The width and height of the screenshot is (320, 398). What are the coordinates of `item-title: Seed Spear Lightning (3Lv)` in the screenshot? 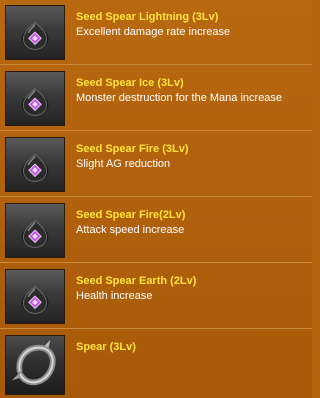 It's located at (147, 17).